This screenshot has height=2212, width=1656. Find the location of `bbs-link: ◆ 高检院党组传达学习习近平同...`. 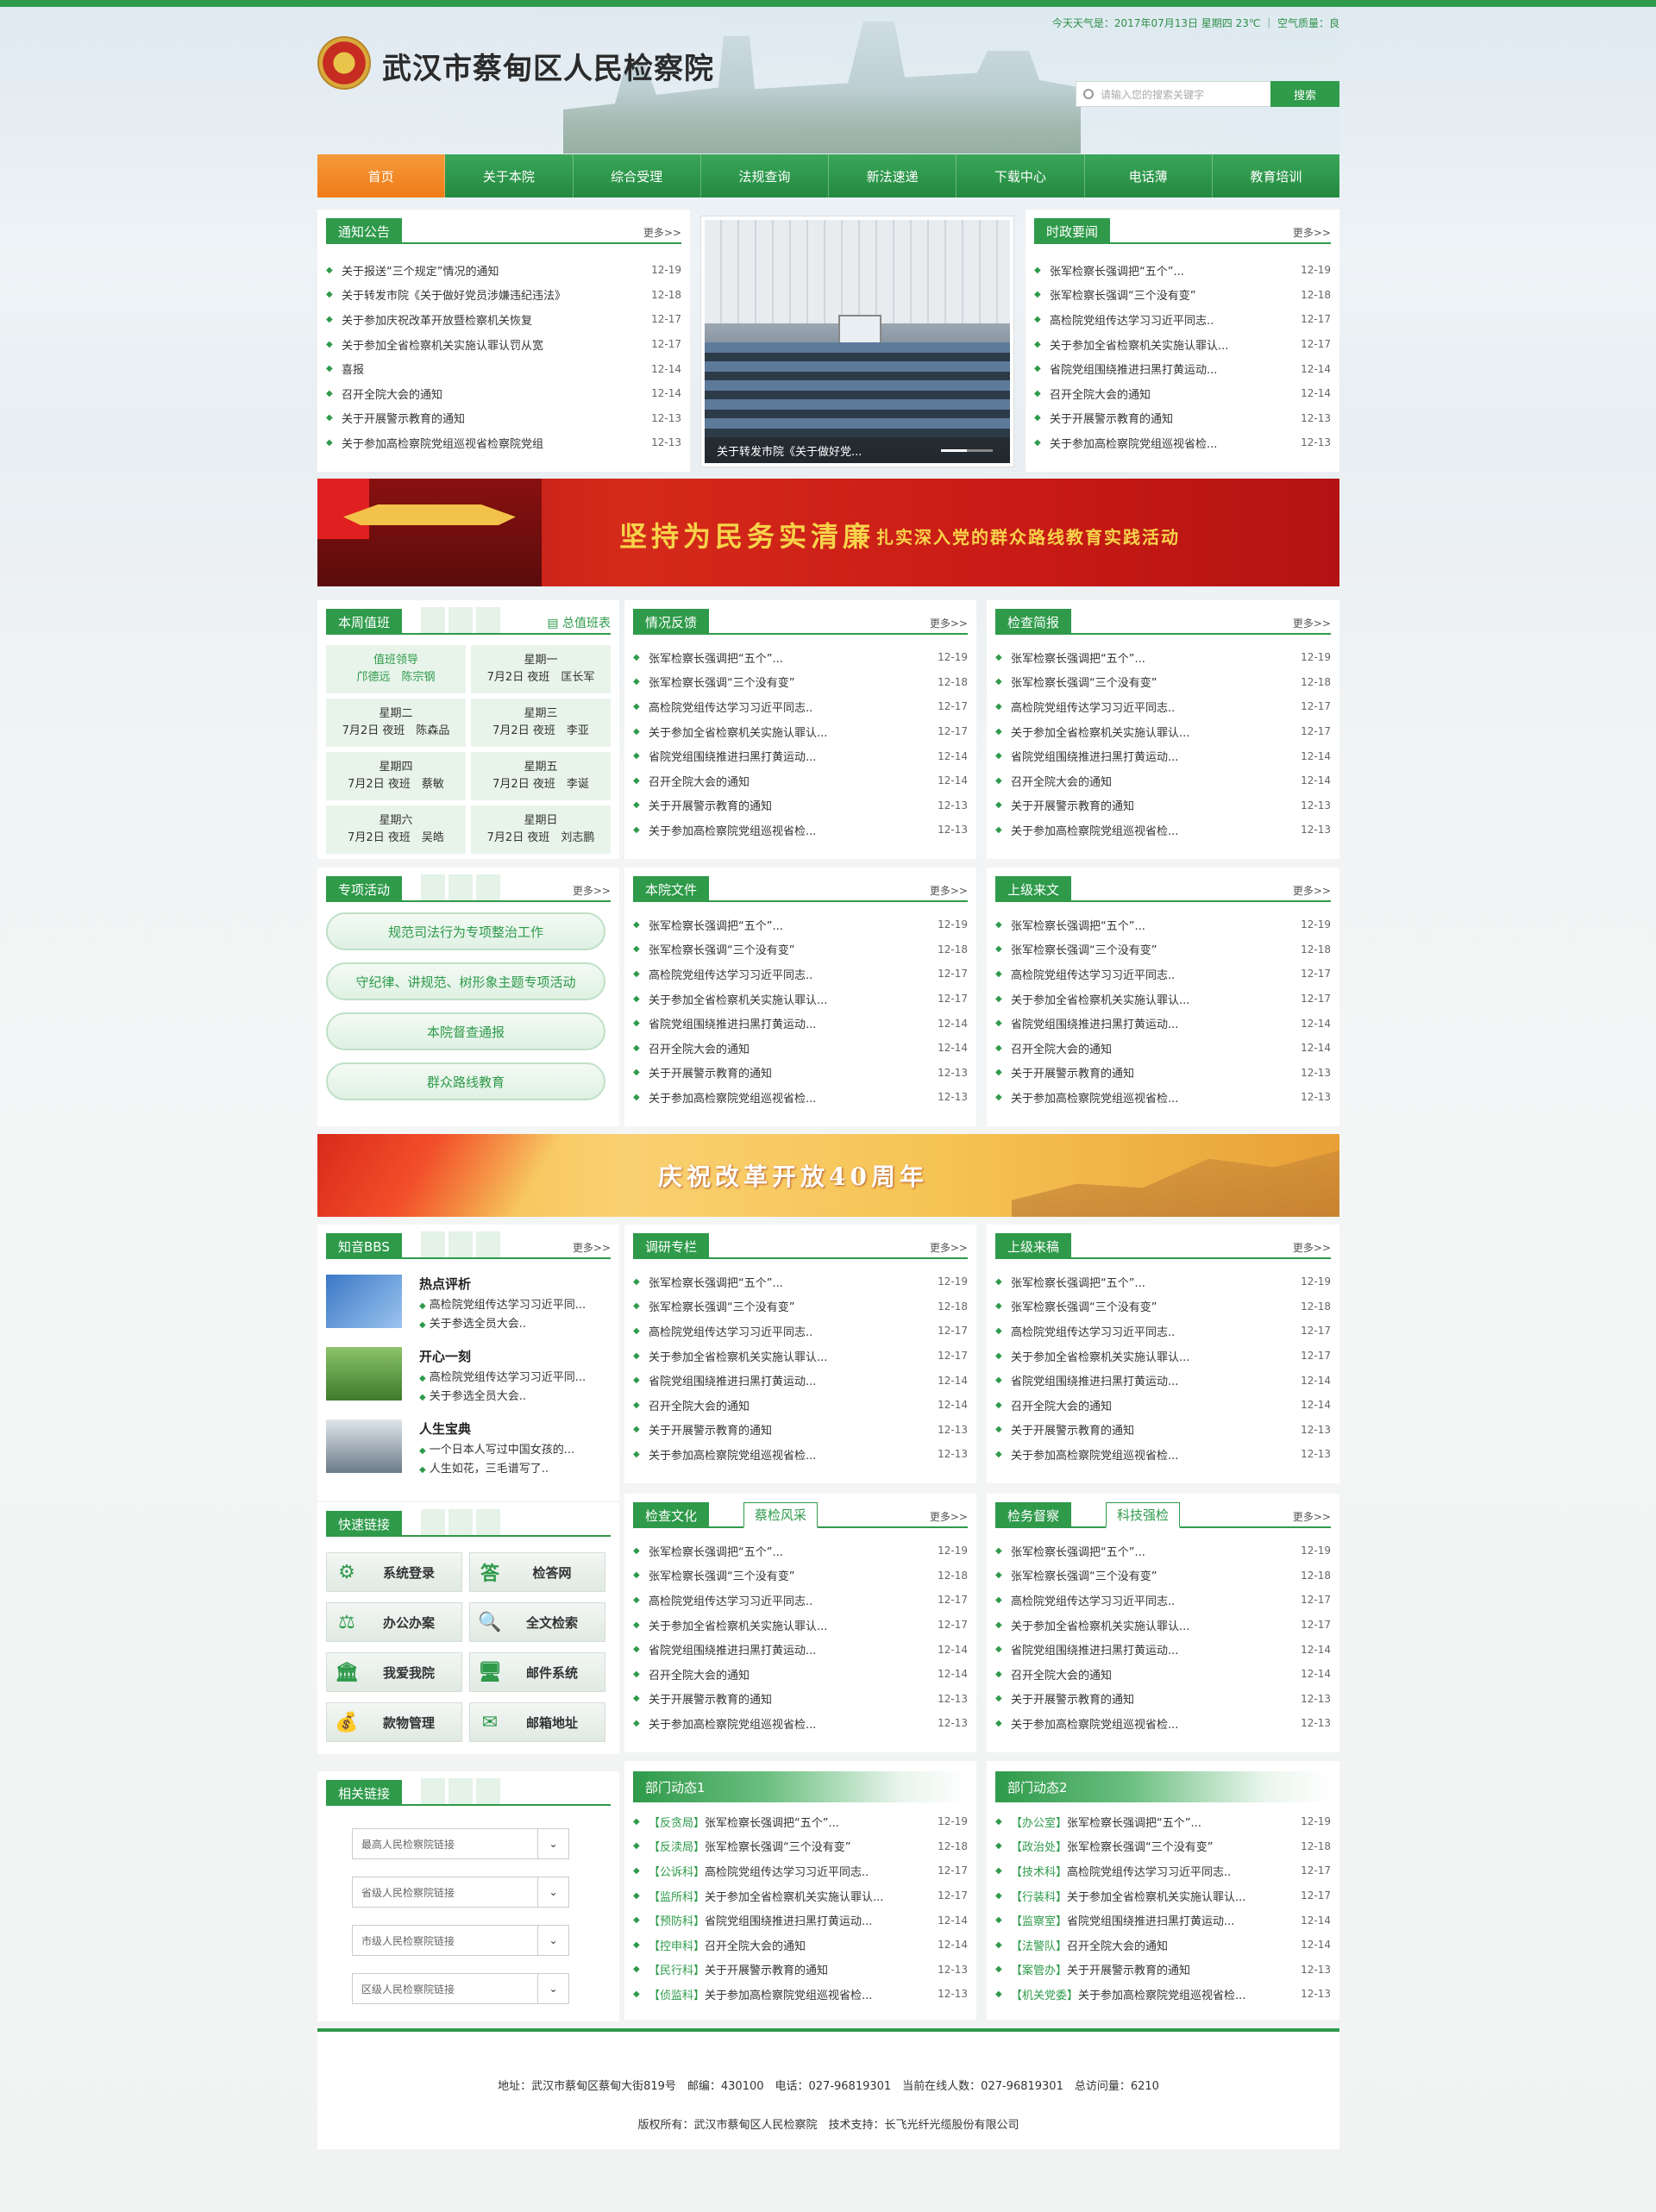

bbs-link: ◆ 高检院党组传达学习习近平同... is located at coordinates (502, 1303).